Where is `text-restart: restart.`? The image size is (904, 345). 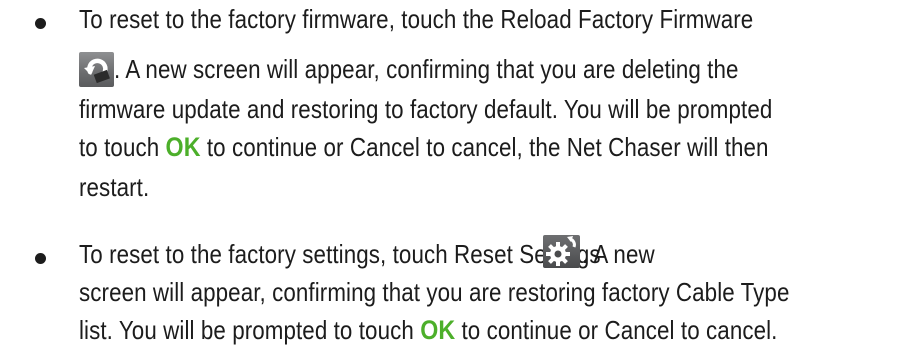
text-restart: restart. is located at coordinates (114, 187).